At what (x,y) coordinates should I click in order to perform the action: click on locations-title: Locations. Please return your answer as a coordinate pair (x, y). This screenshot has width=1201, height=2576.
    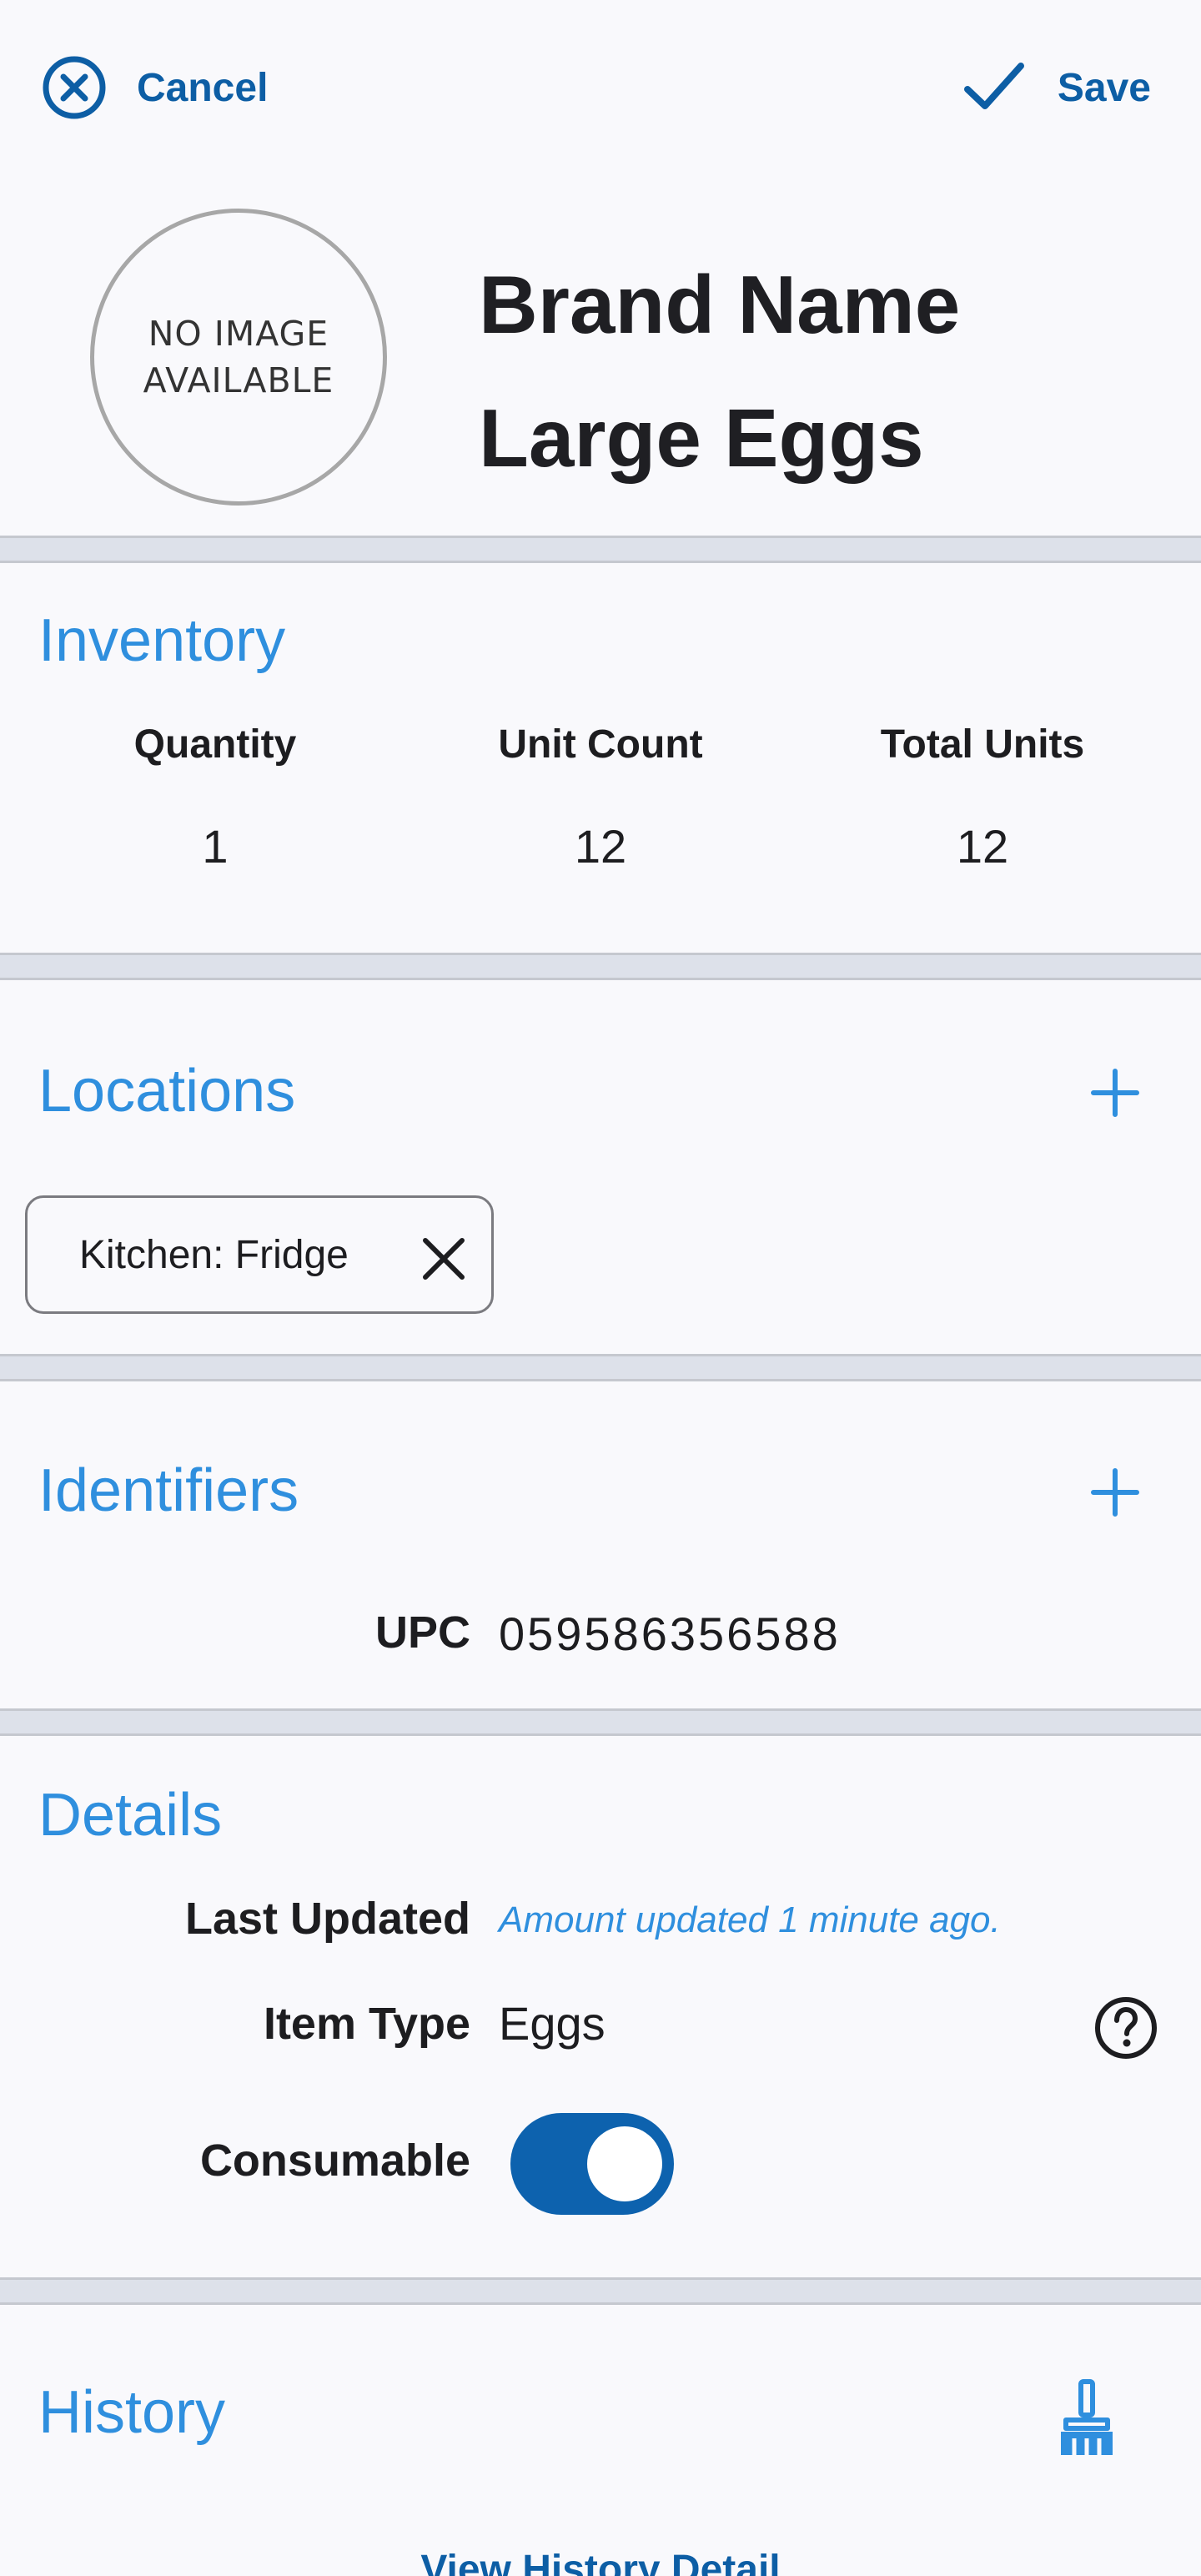
    Looking at the image, I should click on (167, 1091).